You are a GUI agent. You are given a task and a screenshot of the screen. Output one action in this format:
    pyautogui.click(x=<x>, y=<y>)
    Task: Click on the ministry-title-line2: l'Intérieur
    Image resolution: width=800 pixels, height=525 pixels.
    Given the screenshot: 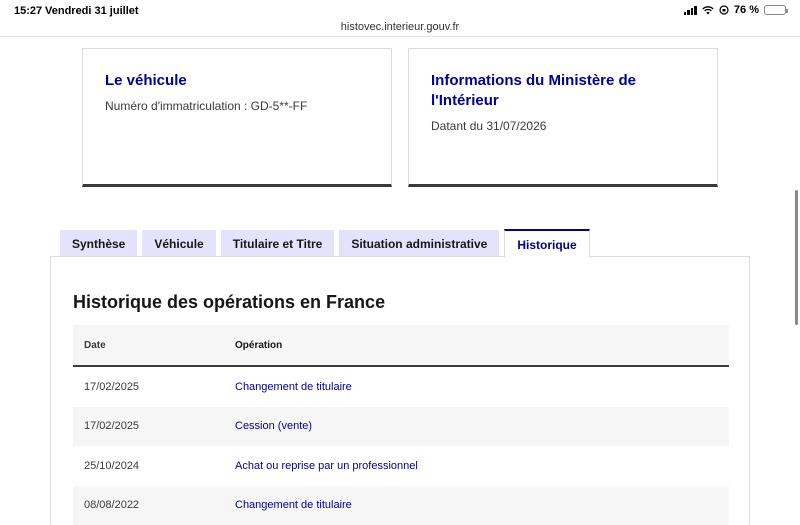 What is the action you would take?
    pyautogui.click(x=465, y=100)
    